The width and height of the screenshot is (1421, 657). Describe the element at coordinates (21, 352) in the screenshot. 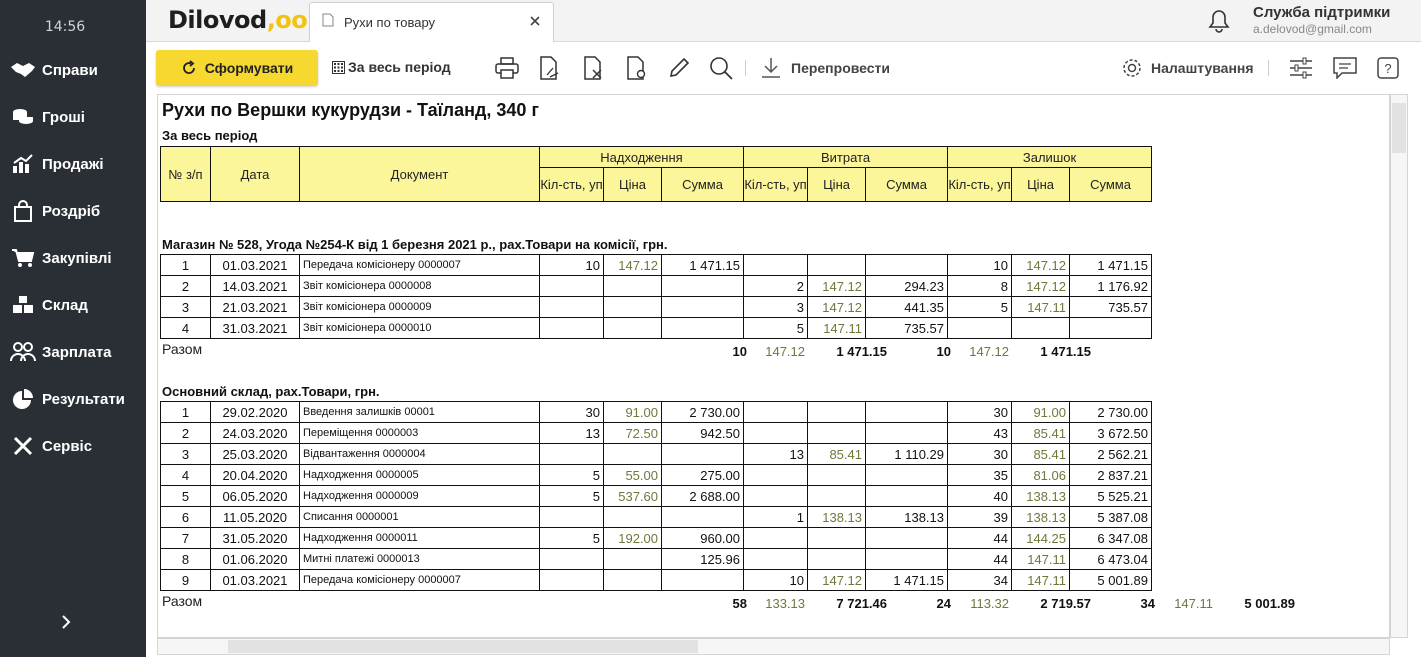

I see `people-icon` at that location.